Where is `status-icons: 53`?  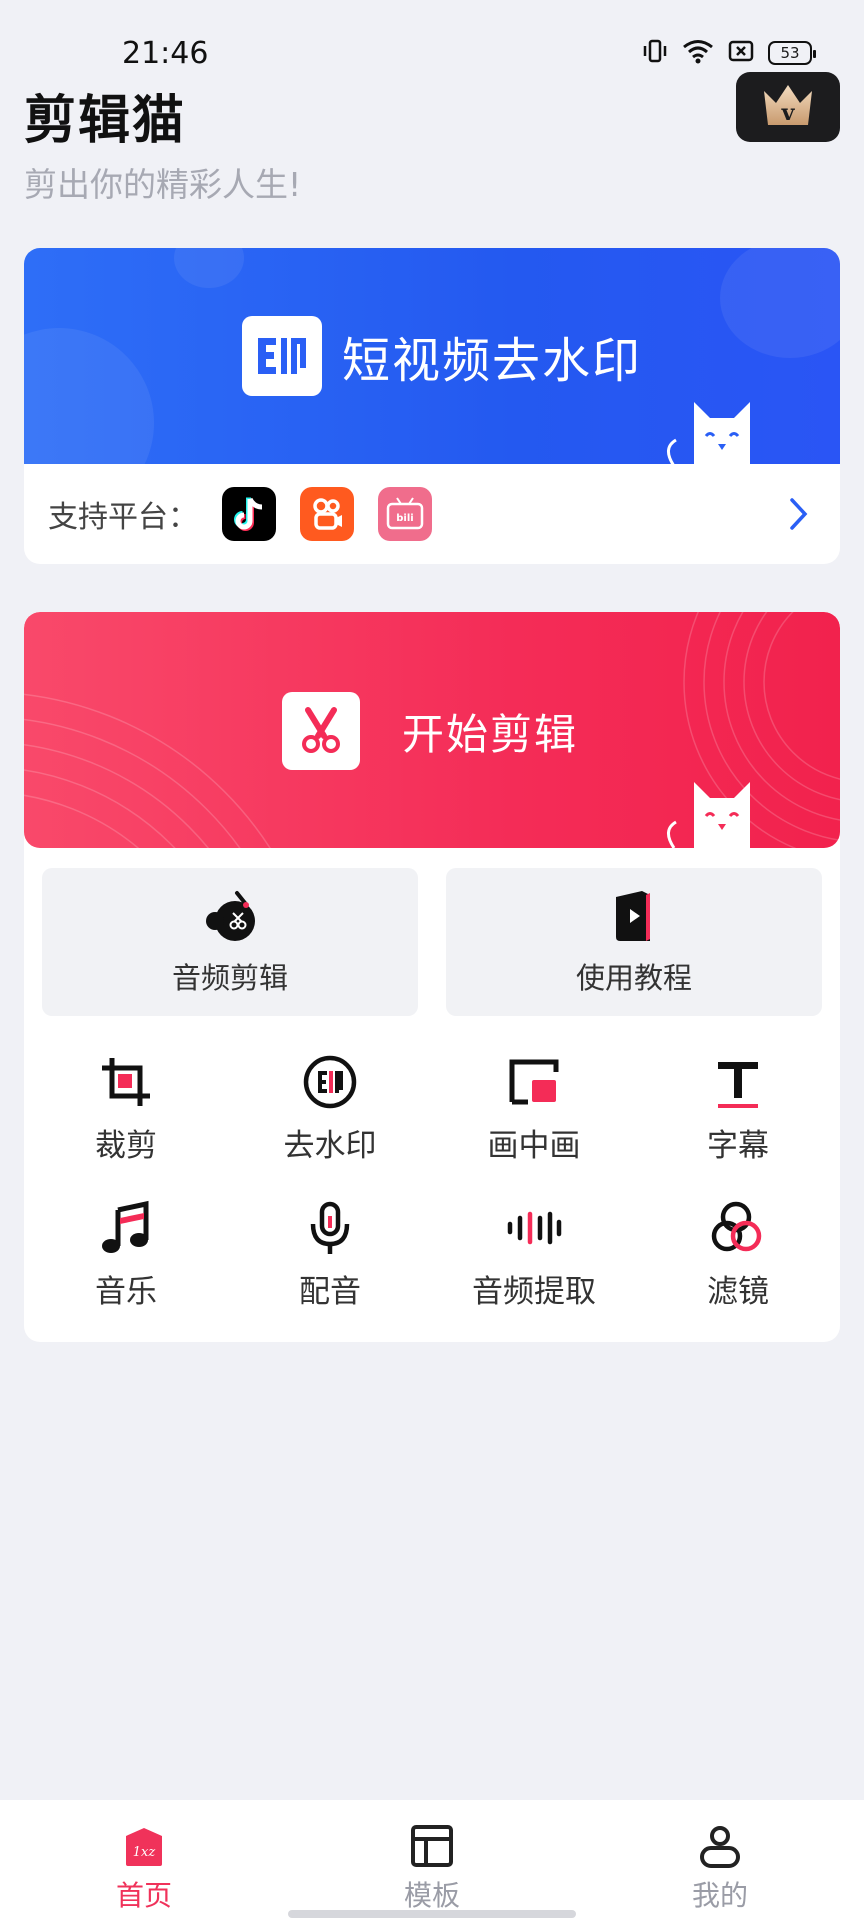 status-icons: 53 is located at coordinates (729, 53).